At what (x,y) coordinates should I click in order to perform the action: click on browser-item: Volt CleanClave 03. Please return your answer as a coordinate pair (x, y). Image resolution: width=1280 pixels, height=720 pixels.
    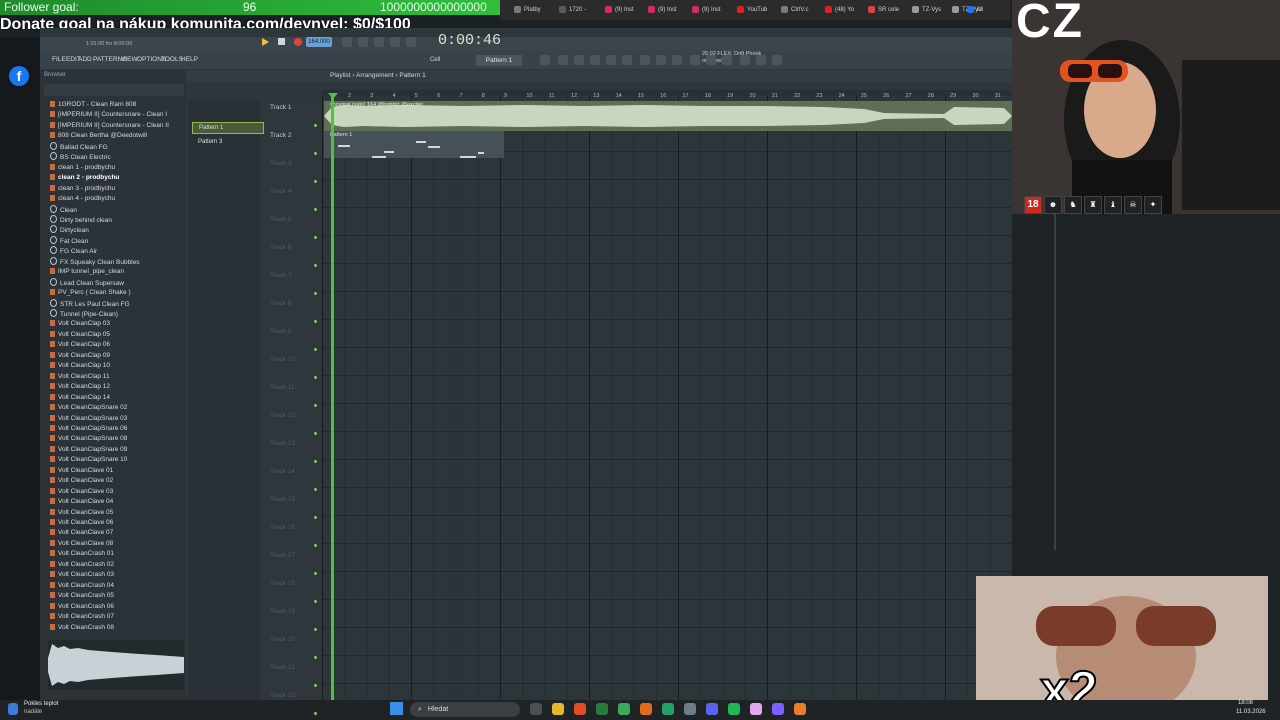
    Looking at the image, I should click on (81, 492).